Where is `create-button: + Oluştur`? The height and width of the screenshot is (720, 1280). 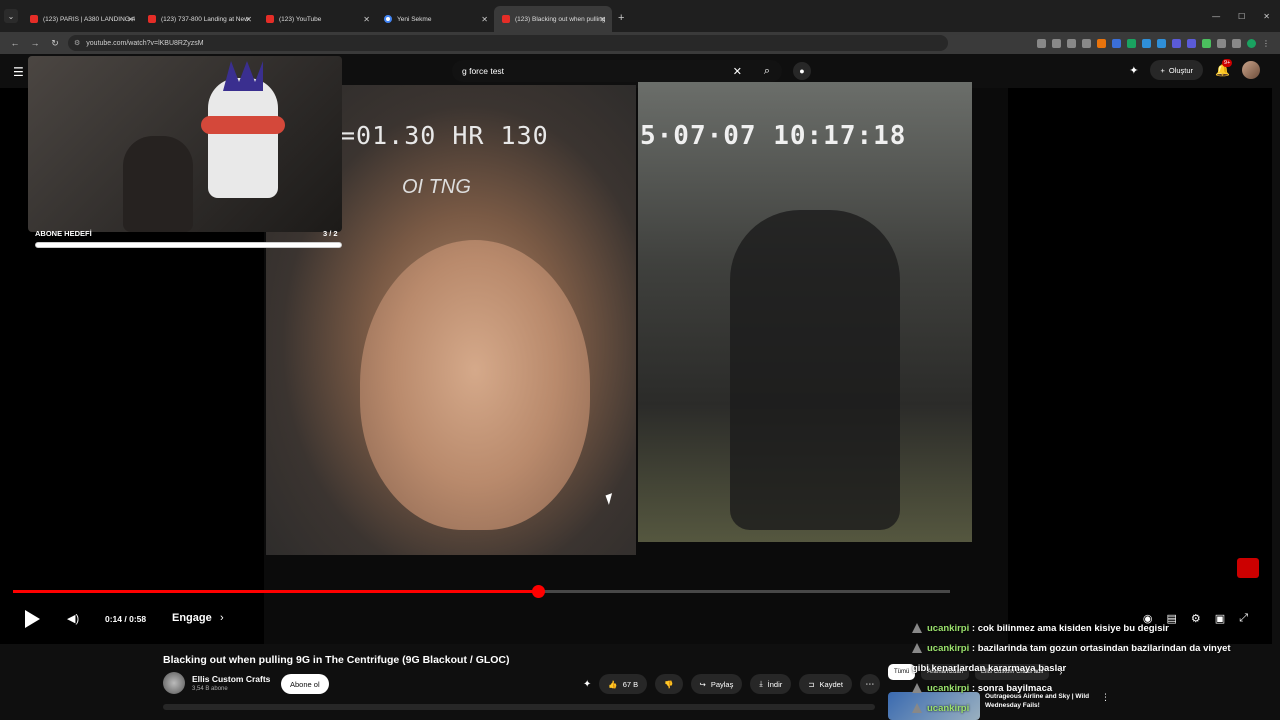
create-button: + Oluştur is located at coordinates (1177, 70).